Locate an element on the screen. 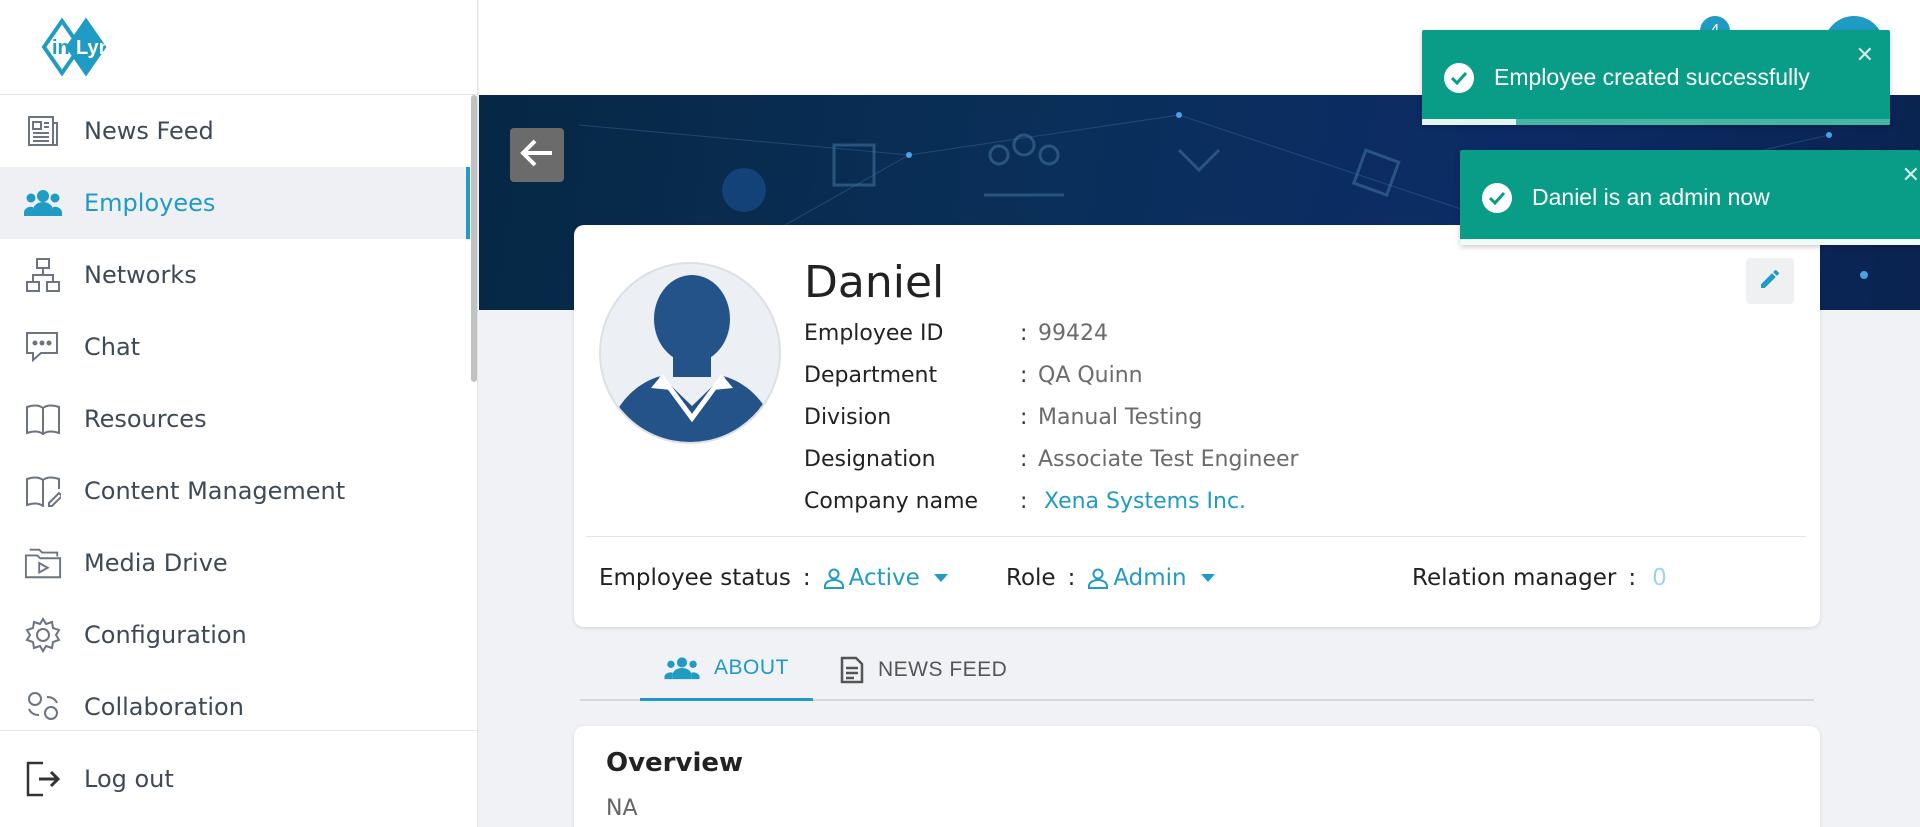 This screenshot has height=827, width=1920. field-label: Designation is located at coordinates (870, 459).